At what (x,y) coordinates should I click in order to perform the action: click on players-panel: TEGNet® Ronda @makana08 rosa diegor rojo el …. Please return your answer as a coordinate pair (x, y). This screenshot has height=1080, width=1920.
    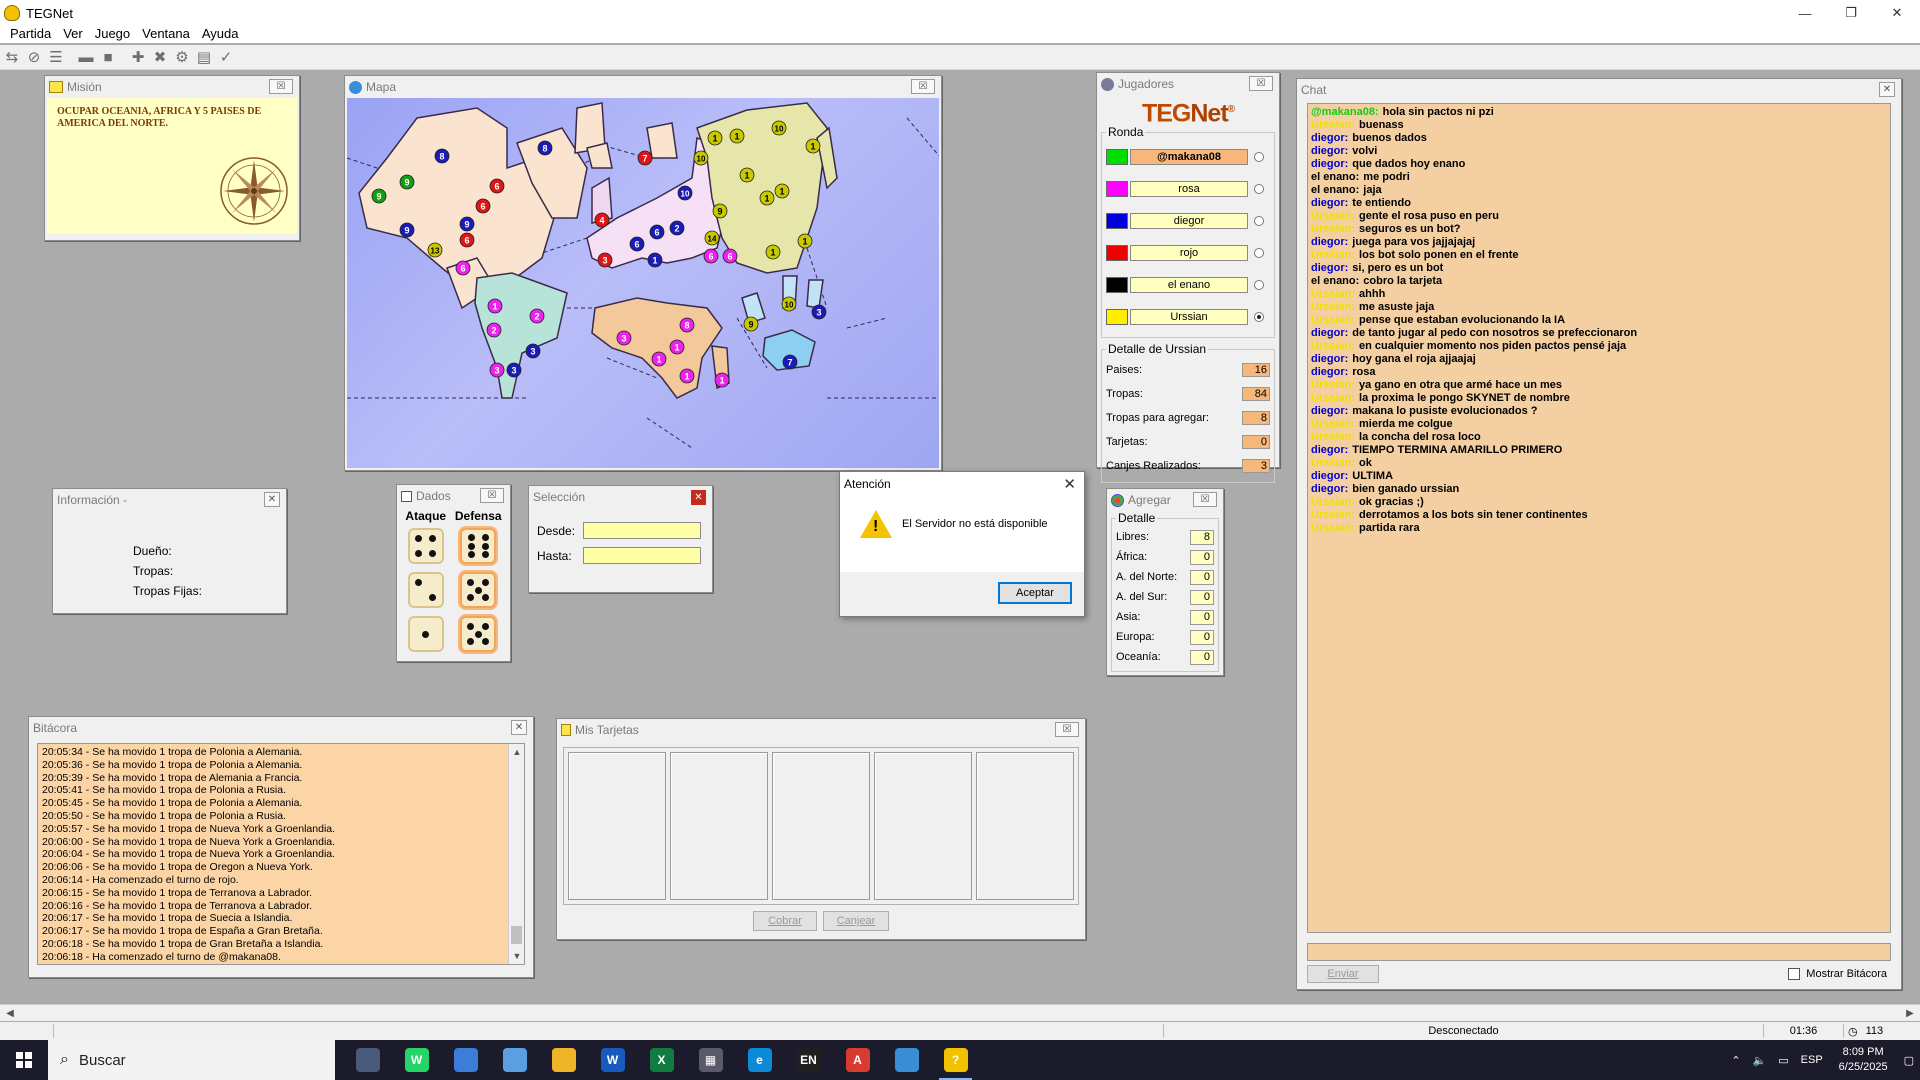
    Looking at the image, I should click on (1188, 289).